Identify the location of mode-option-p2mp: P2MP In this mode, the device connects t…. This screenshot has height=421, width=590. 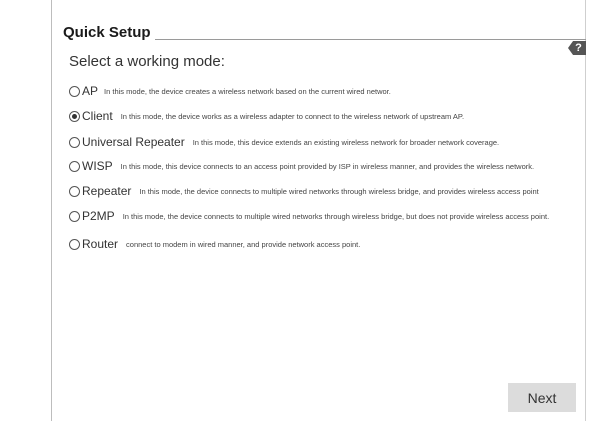
(324, 216).